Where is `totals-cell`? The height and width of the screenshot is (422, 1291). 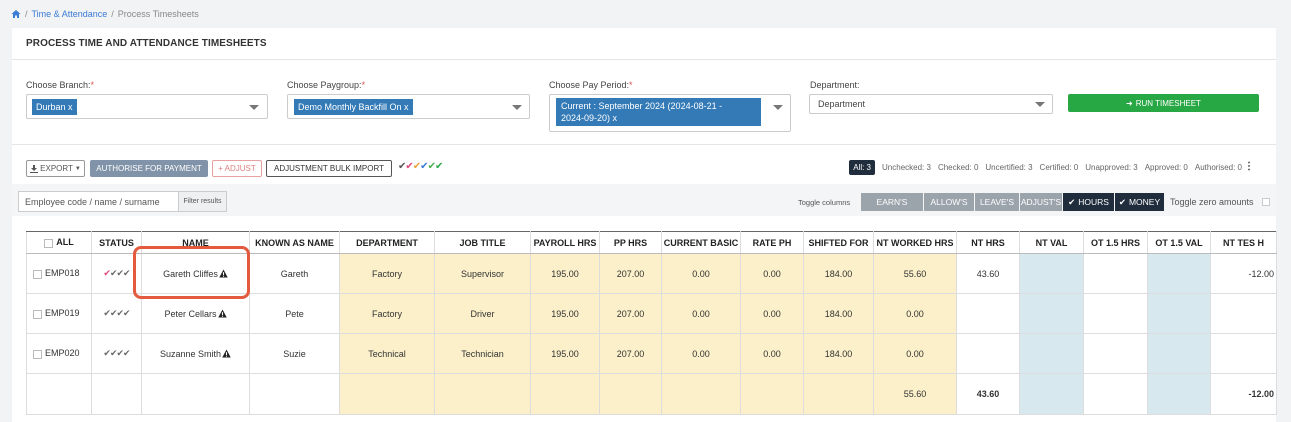 totals-cell is located at coordinates (772, 394).